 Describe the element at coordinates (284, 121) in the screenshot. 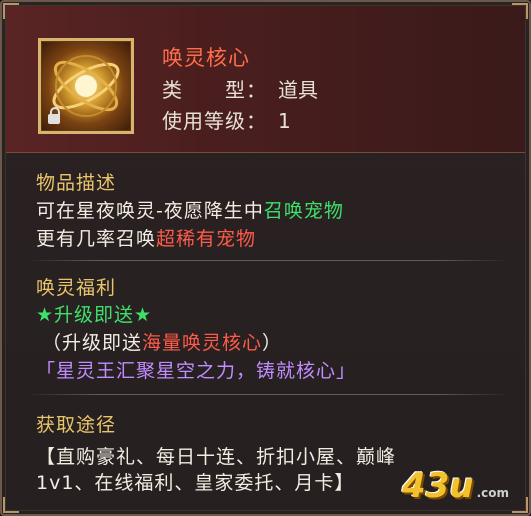

I see `item-level-value: 1` at that location.